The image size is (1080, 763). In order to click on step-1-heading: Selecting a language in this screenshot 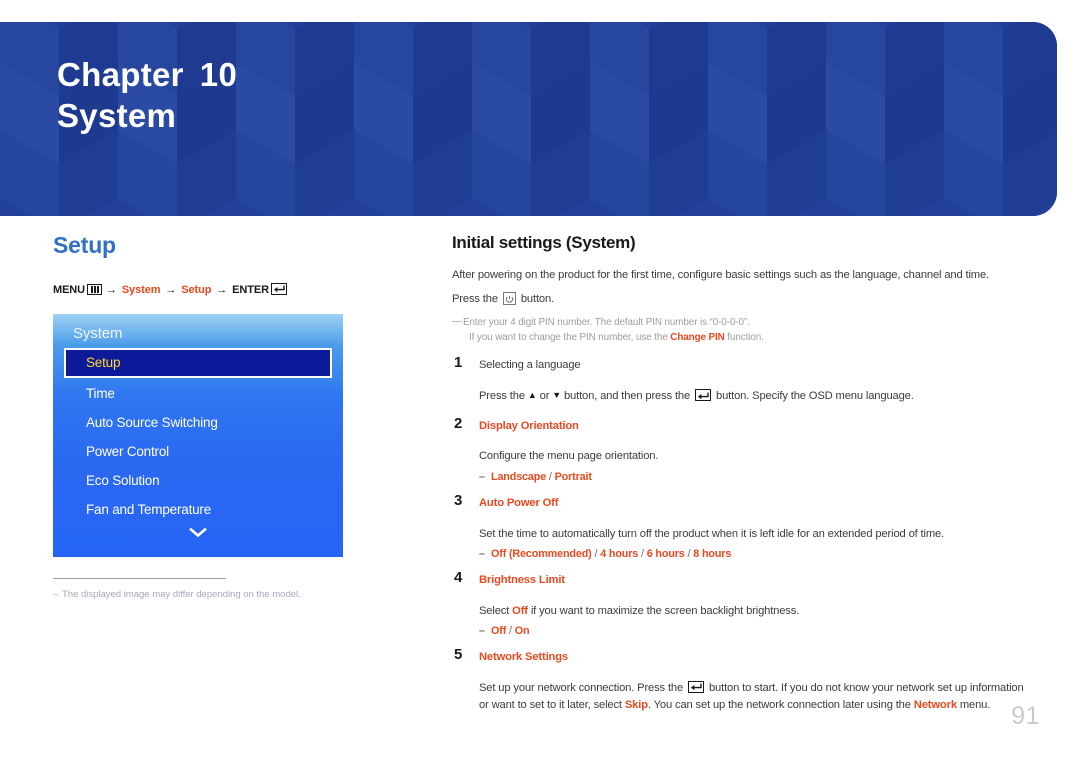, I will do `click(530, 365)`.